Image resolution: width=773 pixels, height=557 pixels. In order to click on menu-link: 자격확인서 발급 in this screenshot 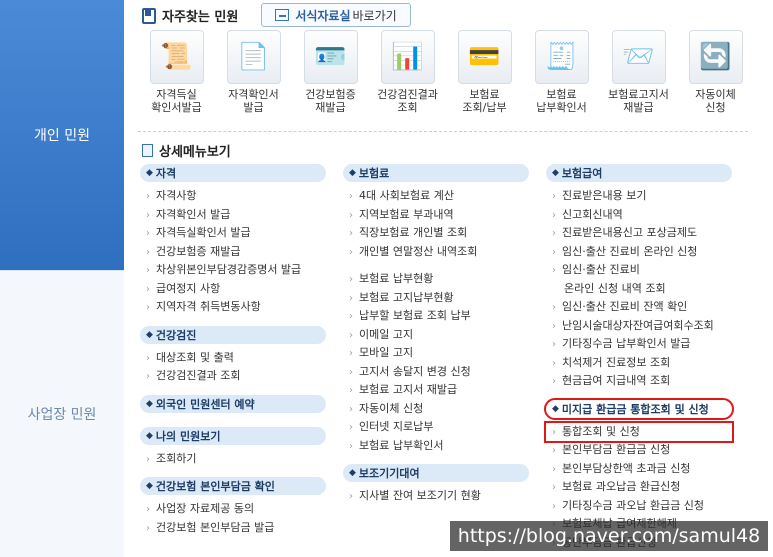, I will do `click(233, 215)`.